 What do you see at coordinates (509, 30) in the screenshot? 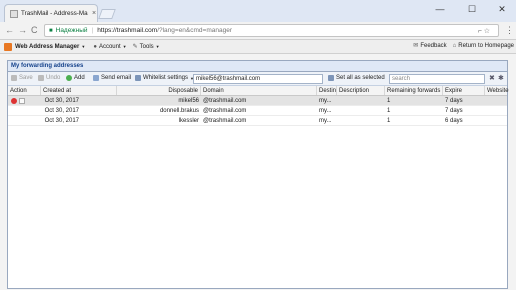
I see `browser-menu-icon: ⋮` at bounding box center [509, 30].